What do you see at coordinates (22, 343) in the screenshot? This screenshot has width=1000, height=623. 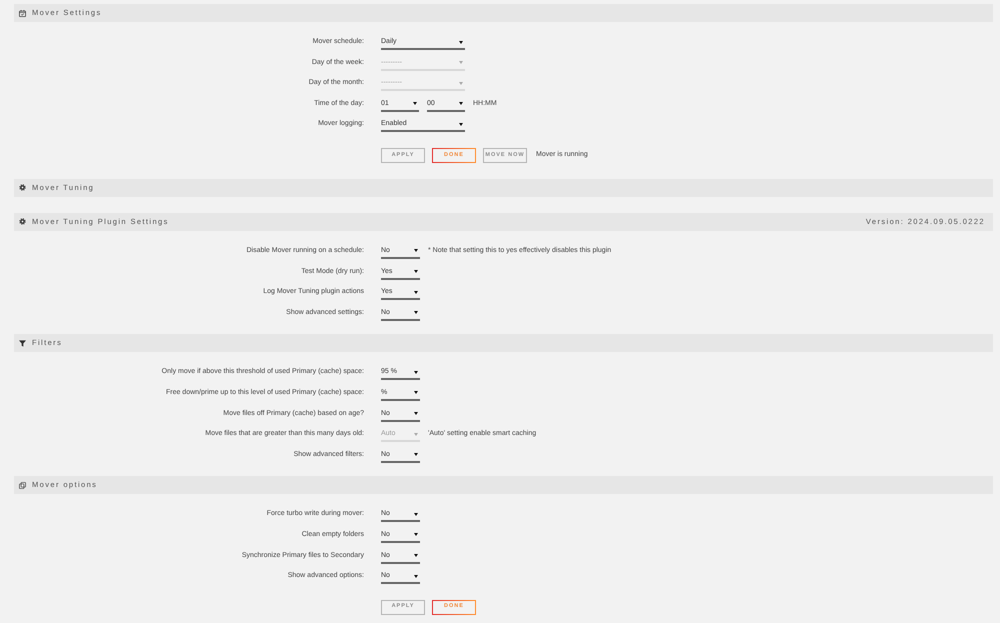 I see `filter-icon` at bounding box center [22, 343].